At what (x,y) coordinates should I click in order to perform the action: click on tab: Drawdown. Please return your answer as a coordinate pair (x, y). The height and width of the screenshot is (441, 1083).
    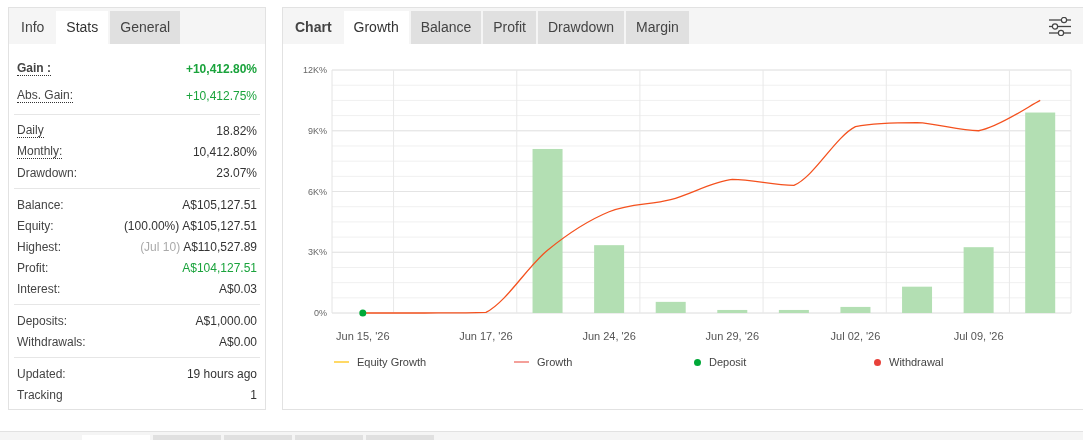
    Looking at the image, I should click on (581, 27).